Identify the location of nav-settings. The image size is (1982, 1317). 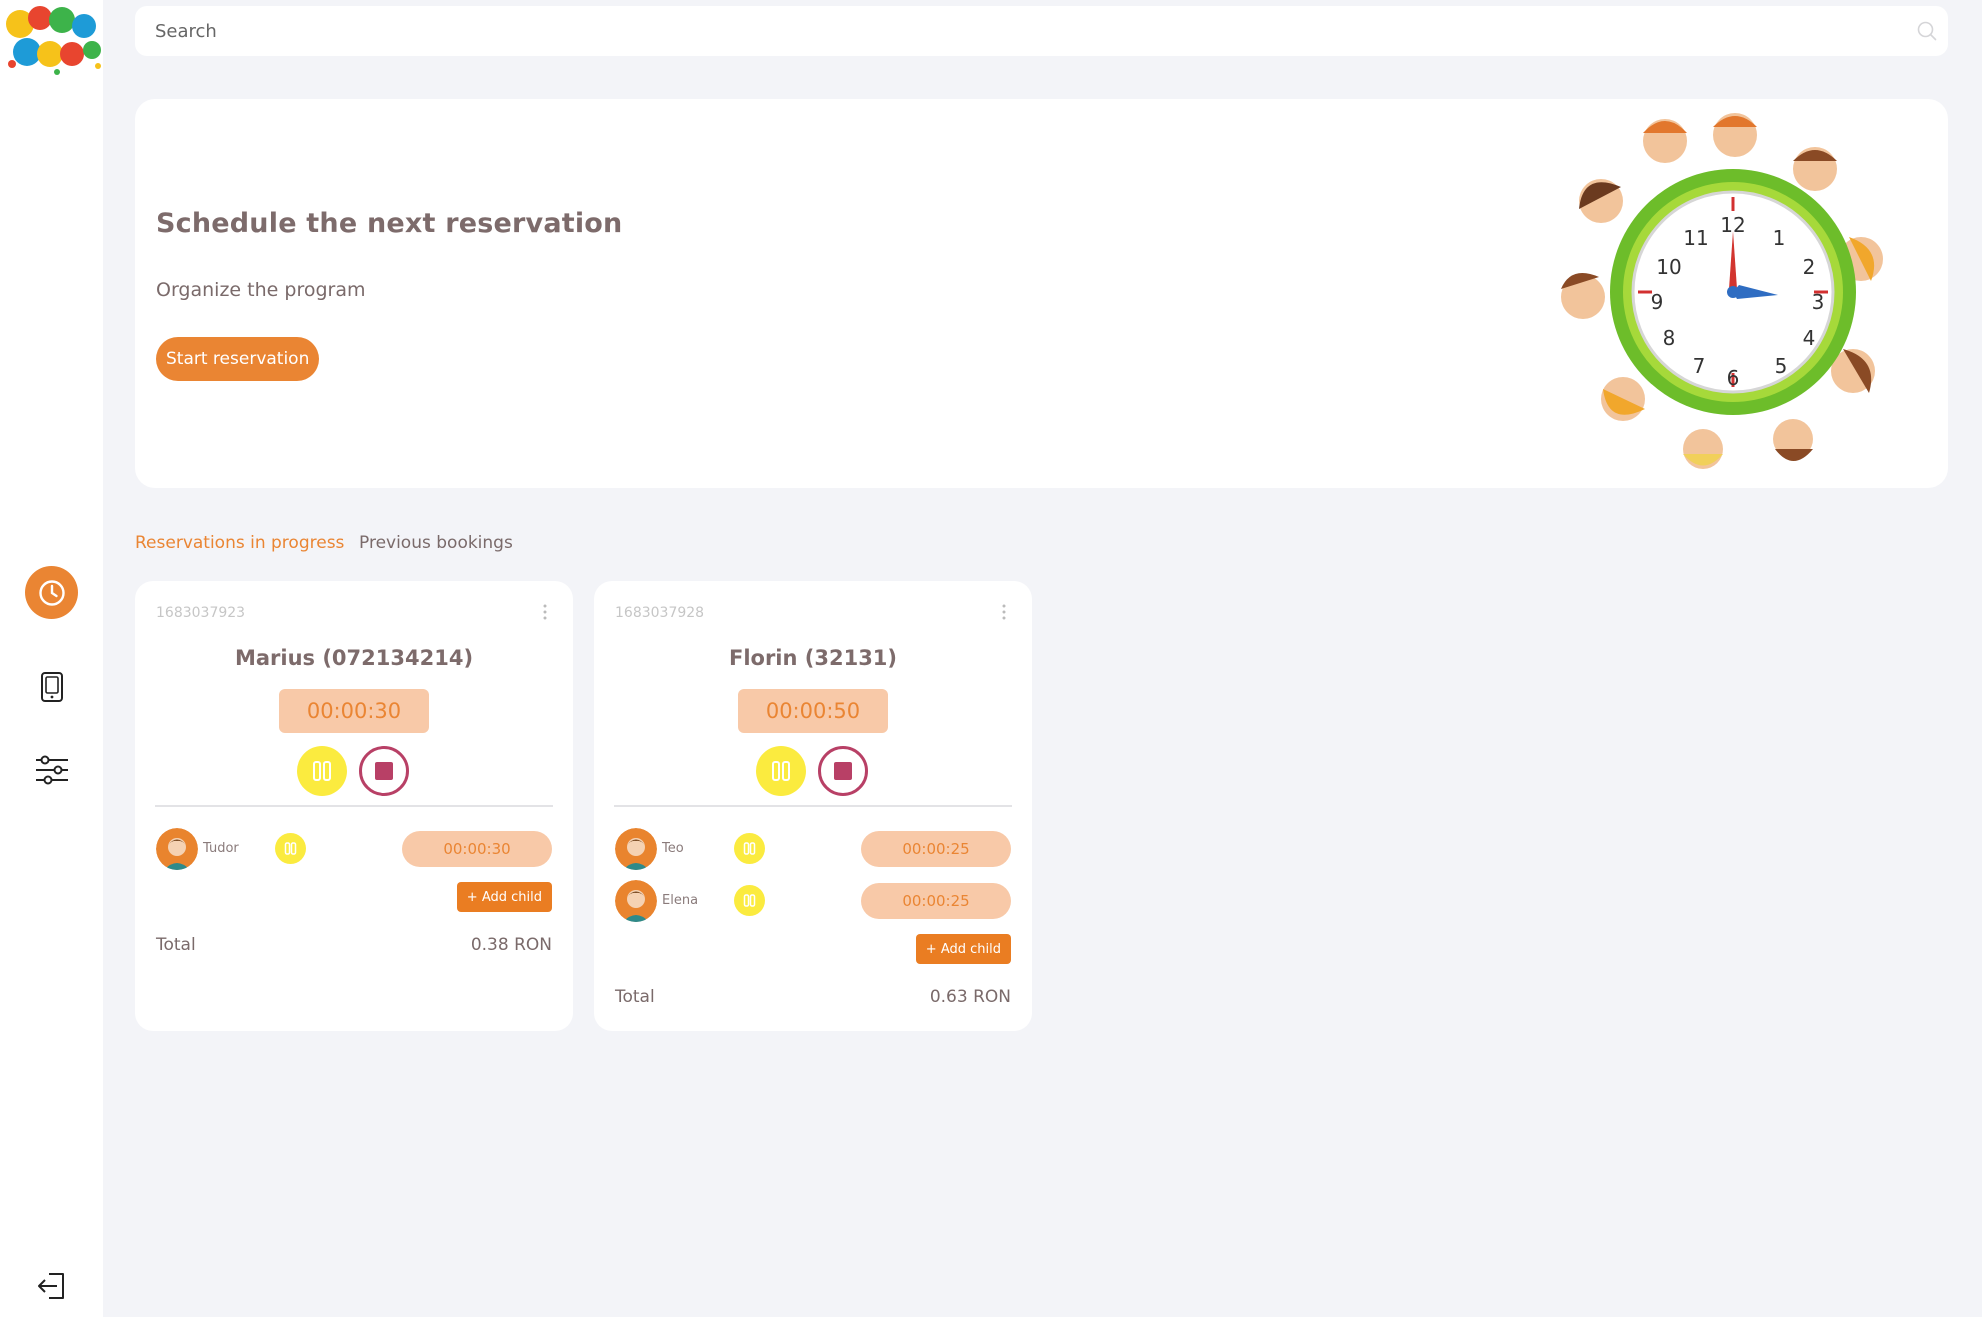
(51, 769).